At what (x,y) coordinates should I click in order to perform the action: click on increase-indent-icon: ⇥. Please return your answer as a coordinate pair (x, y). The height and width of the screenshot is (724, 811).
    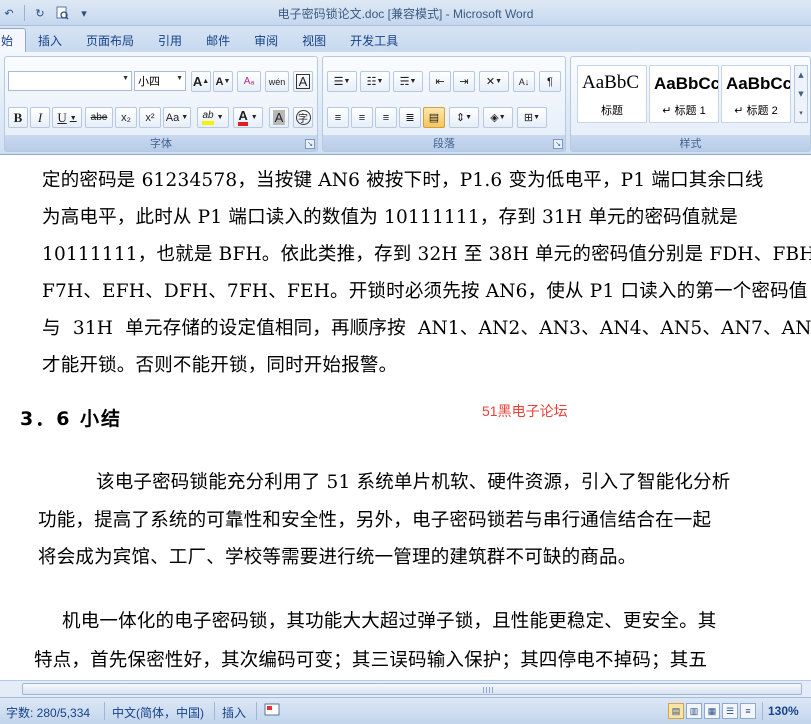
    Looking at the image, I should click on (464, 82).